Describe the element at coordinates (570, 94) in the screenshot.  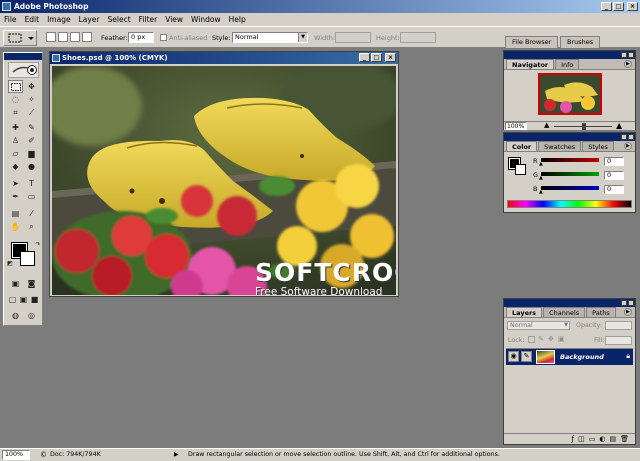
I see `navigator-thumbnail` at that location.